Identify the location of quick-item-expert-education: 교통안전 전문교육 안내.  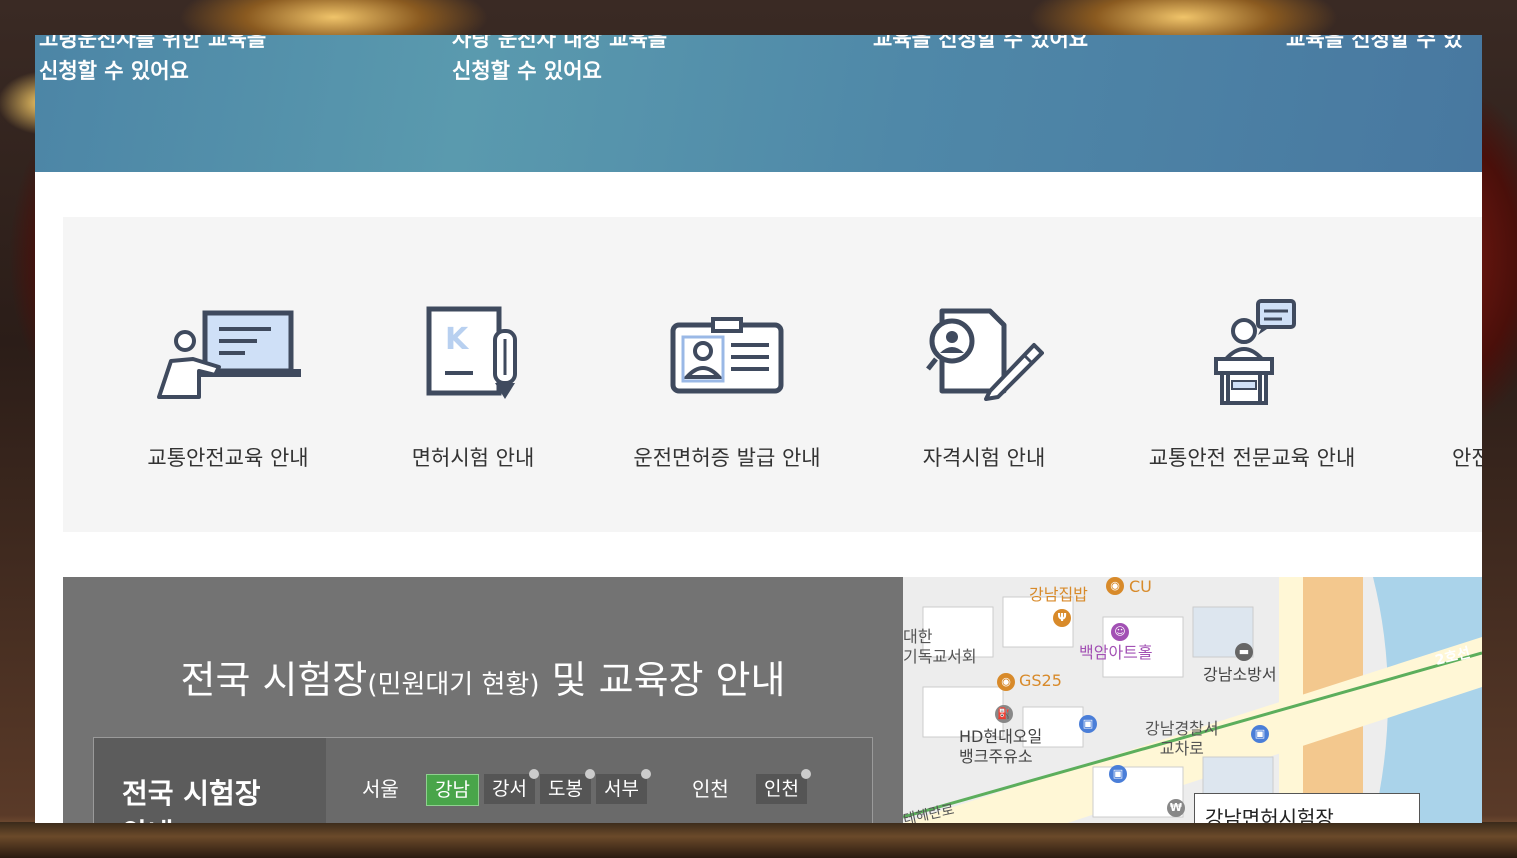
(1252, 374).